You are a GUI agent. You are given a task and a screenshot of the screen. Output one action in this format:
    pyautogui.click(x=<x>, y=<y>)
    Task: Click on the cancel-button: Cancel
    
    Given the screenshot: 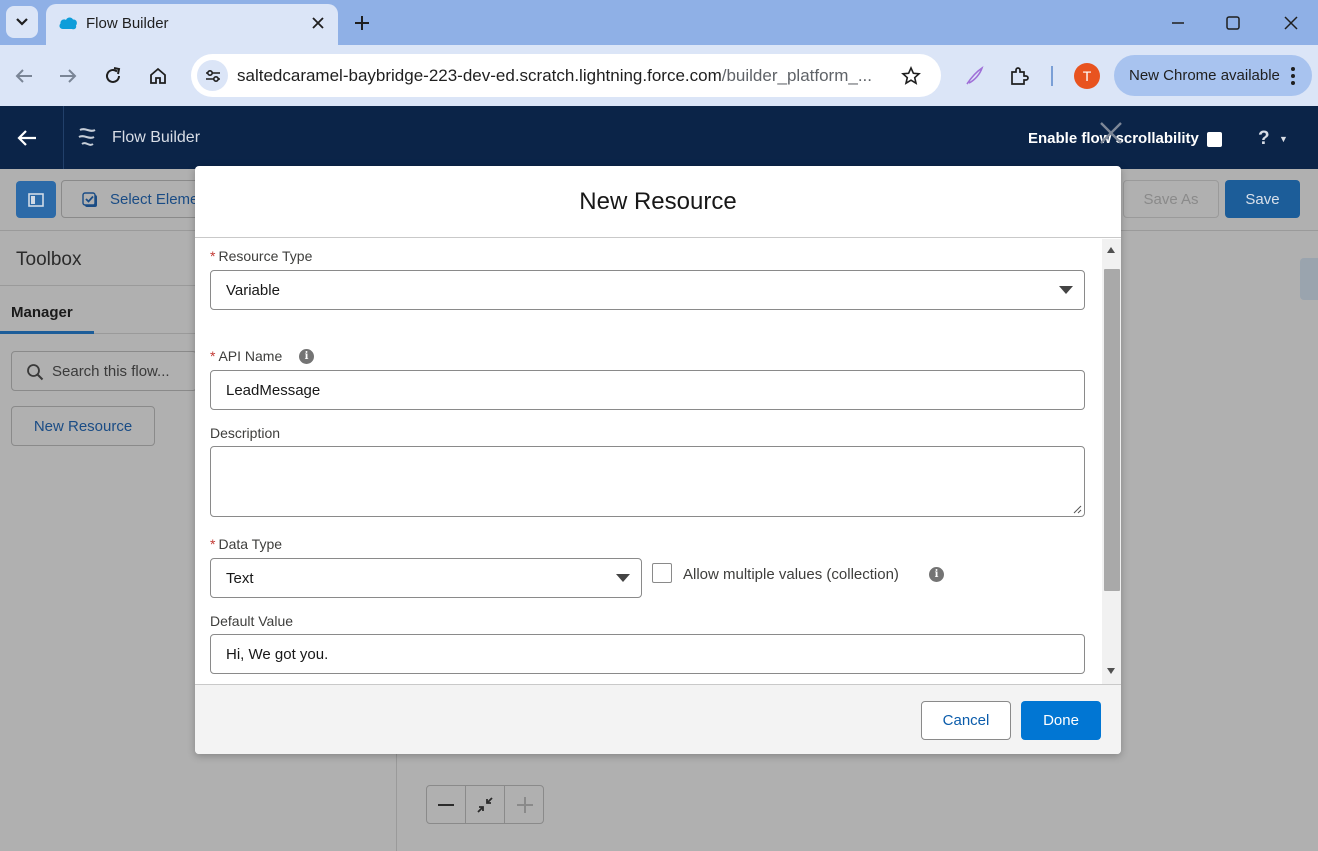 What is the action you would take?
    pyautogui.click(x=966, y=720)
    